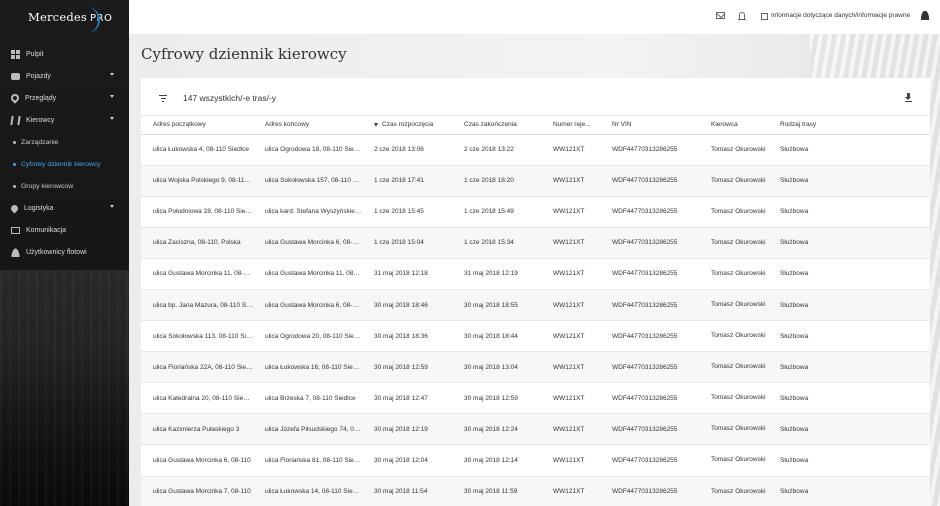 This screenshot has height=506, width=940. What do you see at coordinates (14, 208) in the screenshot?
I see `pin-icon` at bounding box center [14, 208].